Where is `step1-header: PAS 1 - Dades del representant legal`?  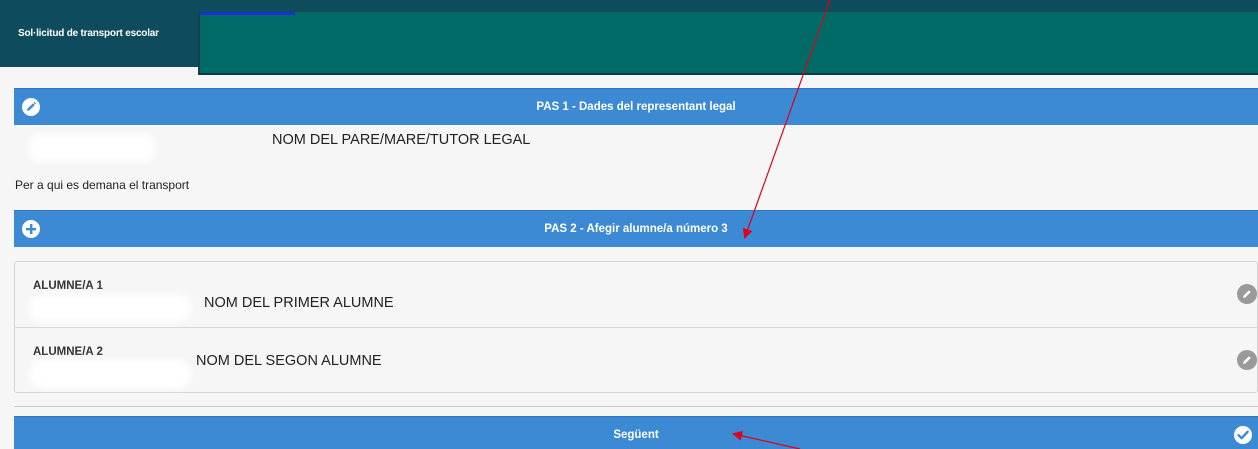 step1-header: PAS 1 - Dades del representant legal is located at coordinates (636, 106).